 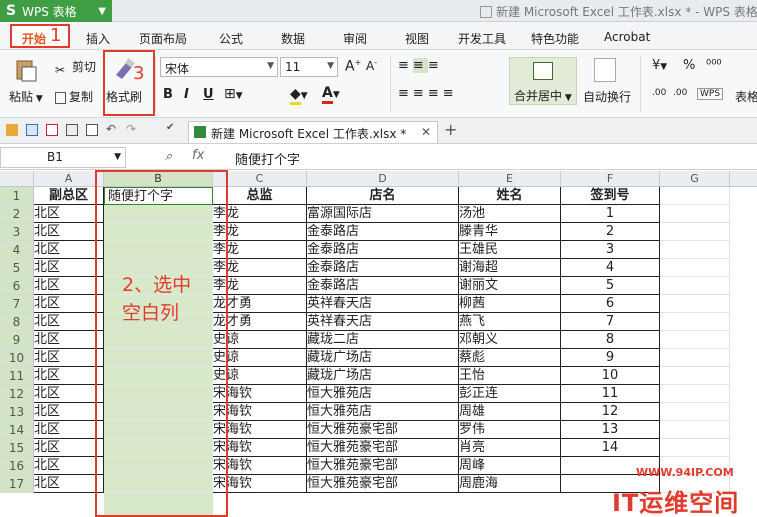 I want to click on cell-f15: 14, so click(x=610, y=448).